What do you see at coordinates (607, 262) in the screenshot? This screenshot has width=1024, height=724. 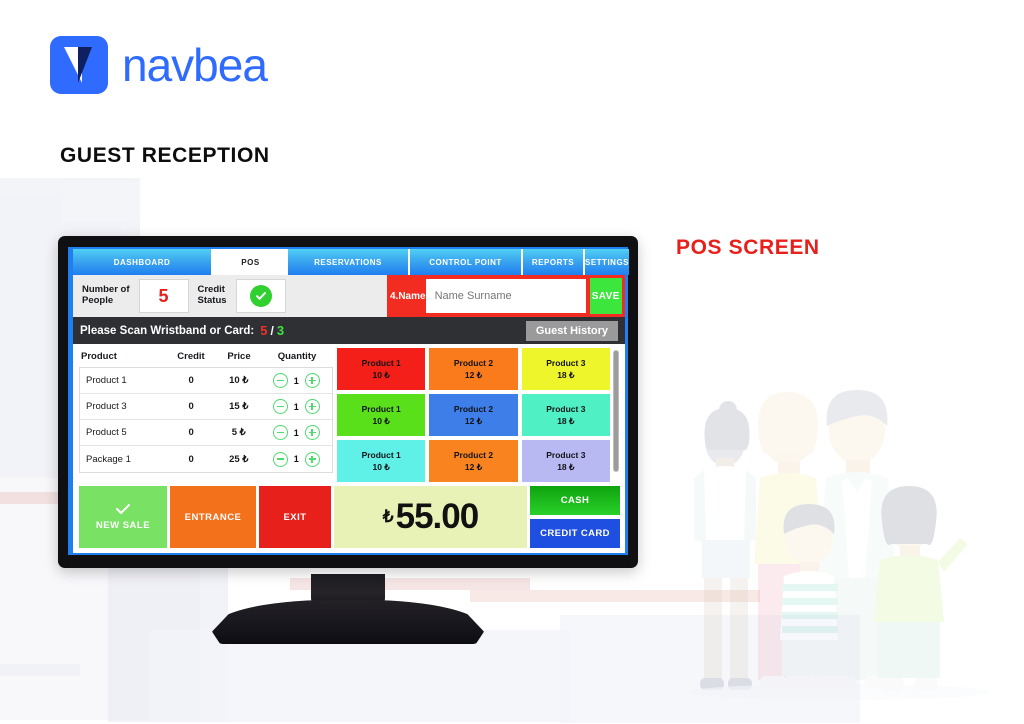 I see `tab-settings: SETTINGS` at bounding box center [607, 262].